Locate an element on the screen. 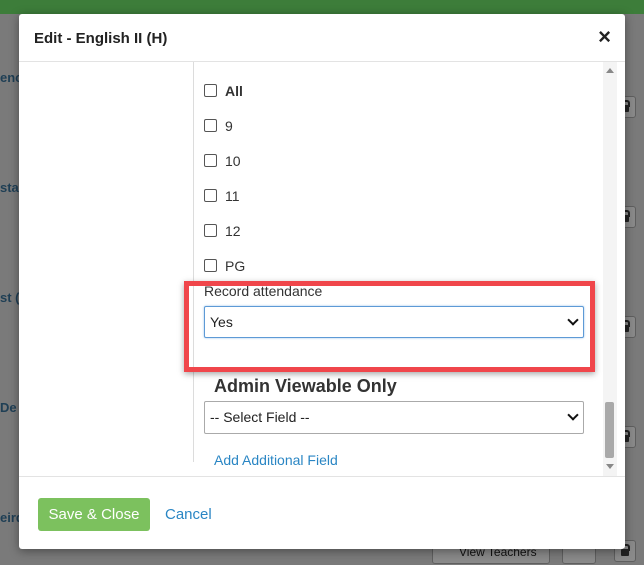 This screenshot has width=644, height=565. add-additional-field-link: Add Additional Field is located at coordinates (276, 460).